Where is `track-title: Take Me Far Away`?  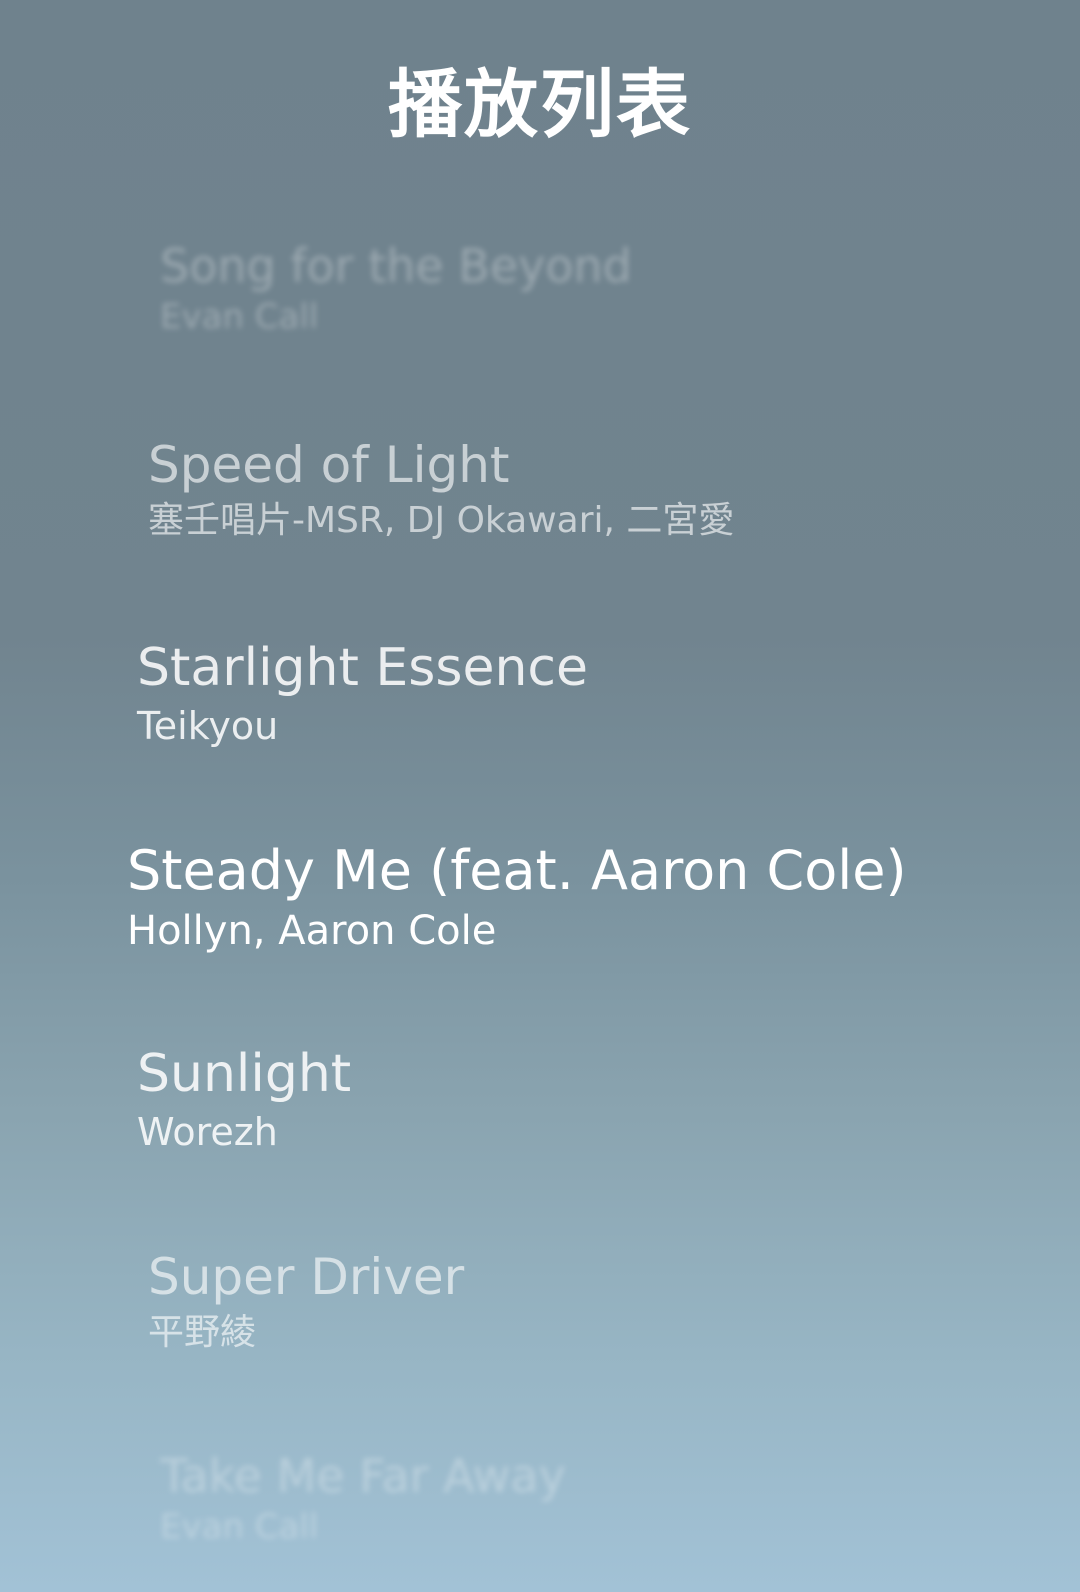
track-title: Take Me Far Away is located at coordinates (363, 1476).